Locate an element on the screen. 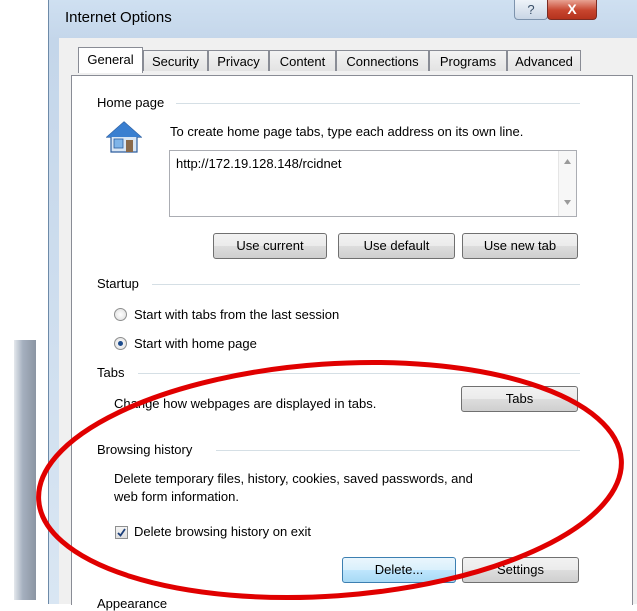 This screenshot has width=637, height=611. background-window-strip is located at coordinates (24, 302).